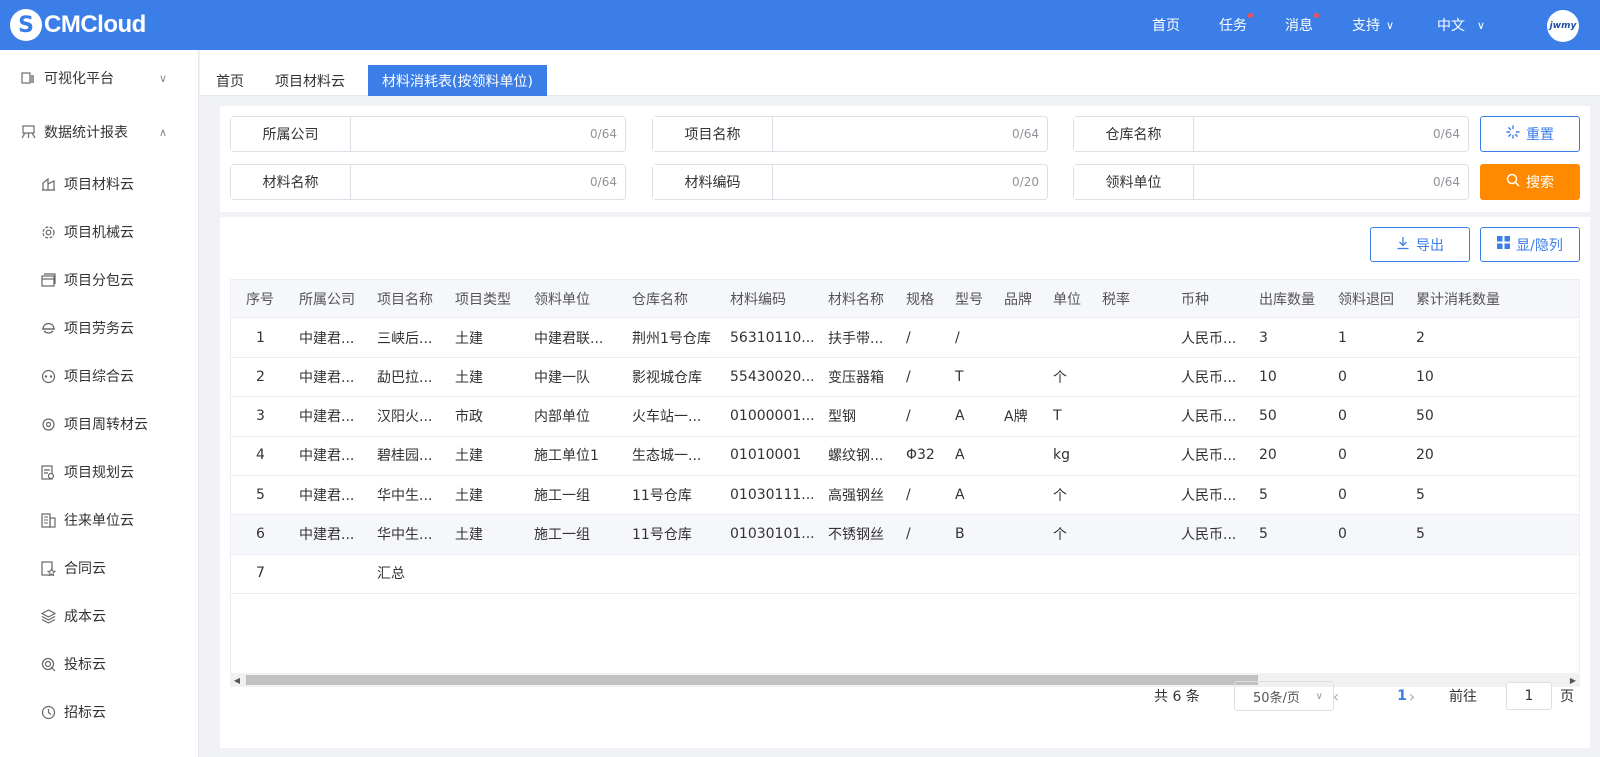 The image size is (1600, 757). Describe the element at coordinates (566, 456) in the screenshot. I see `table-cell: 施工单位1` at that location.